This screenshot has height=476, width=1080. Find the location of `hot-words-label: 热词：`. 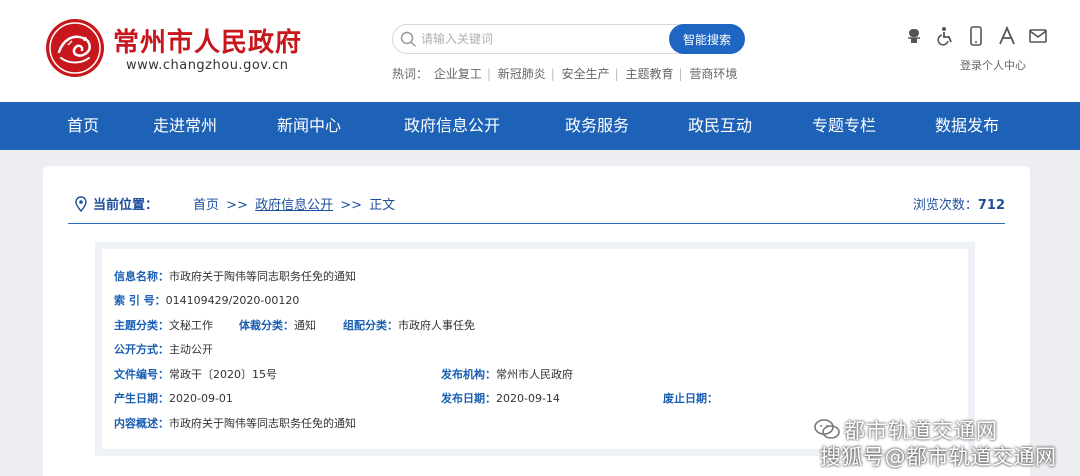

hot-words-label: 热词： is located at coordinates (410, 74).